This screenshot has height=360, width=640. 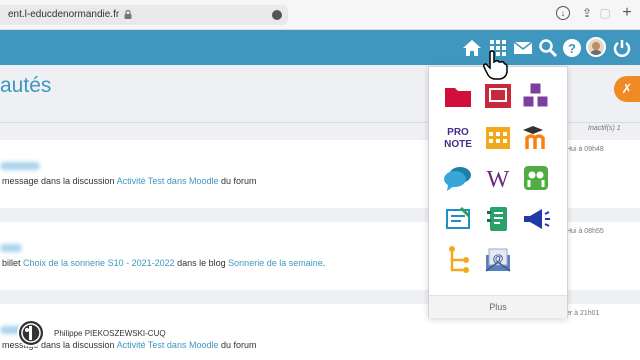 I want to click on email-app-icon: @, so click(x=498, y=260).